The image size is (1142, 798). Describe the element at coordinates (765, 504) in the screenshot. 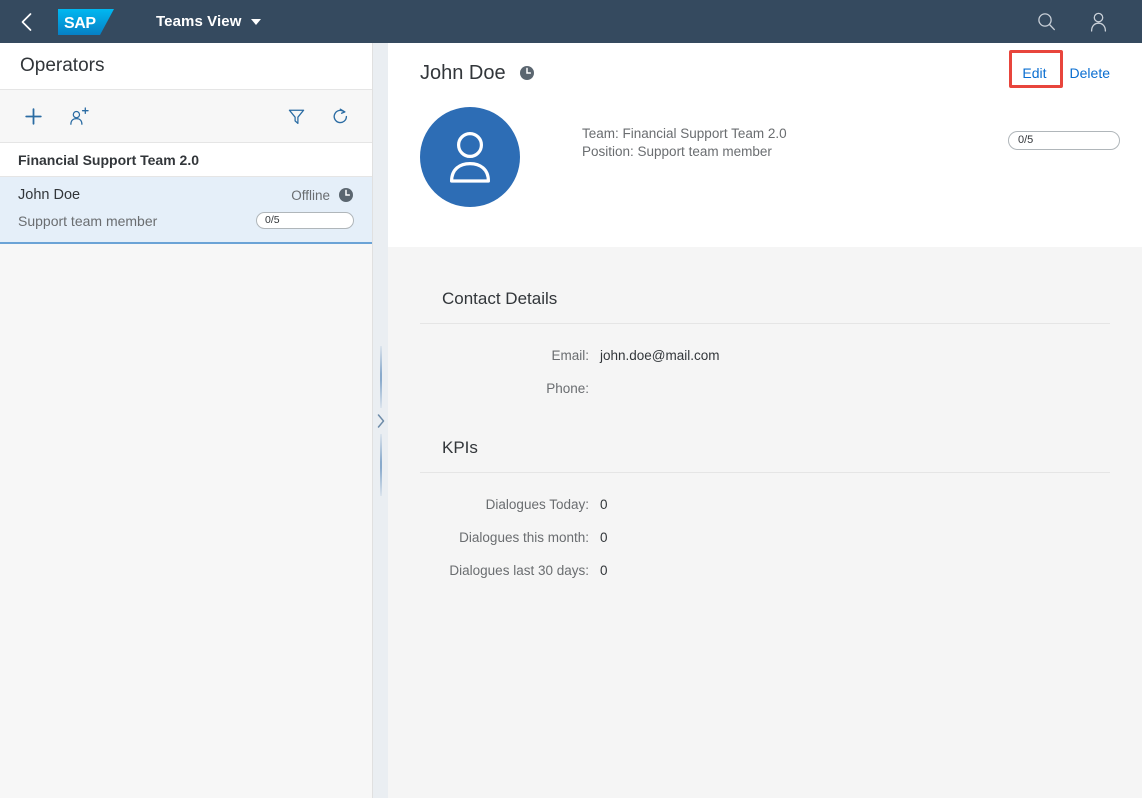

I see `form-row-dialogues-today: Dialogues Today: 0` at that location.